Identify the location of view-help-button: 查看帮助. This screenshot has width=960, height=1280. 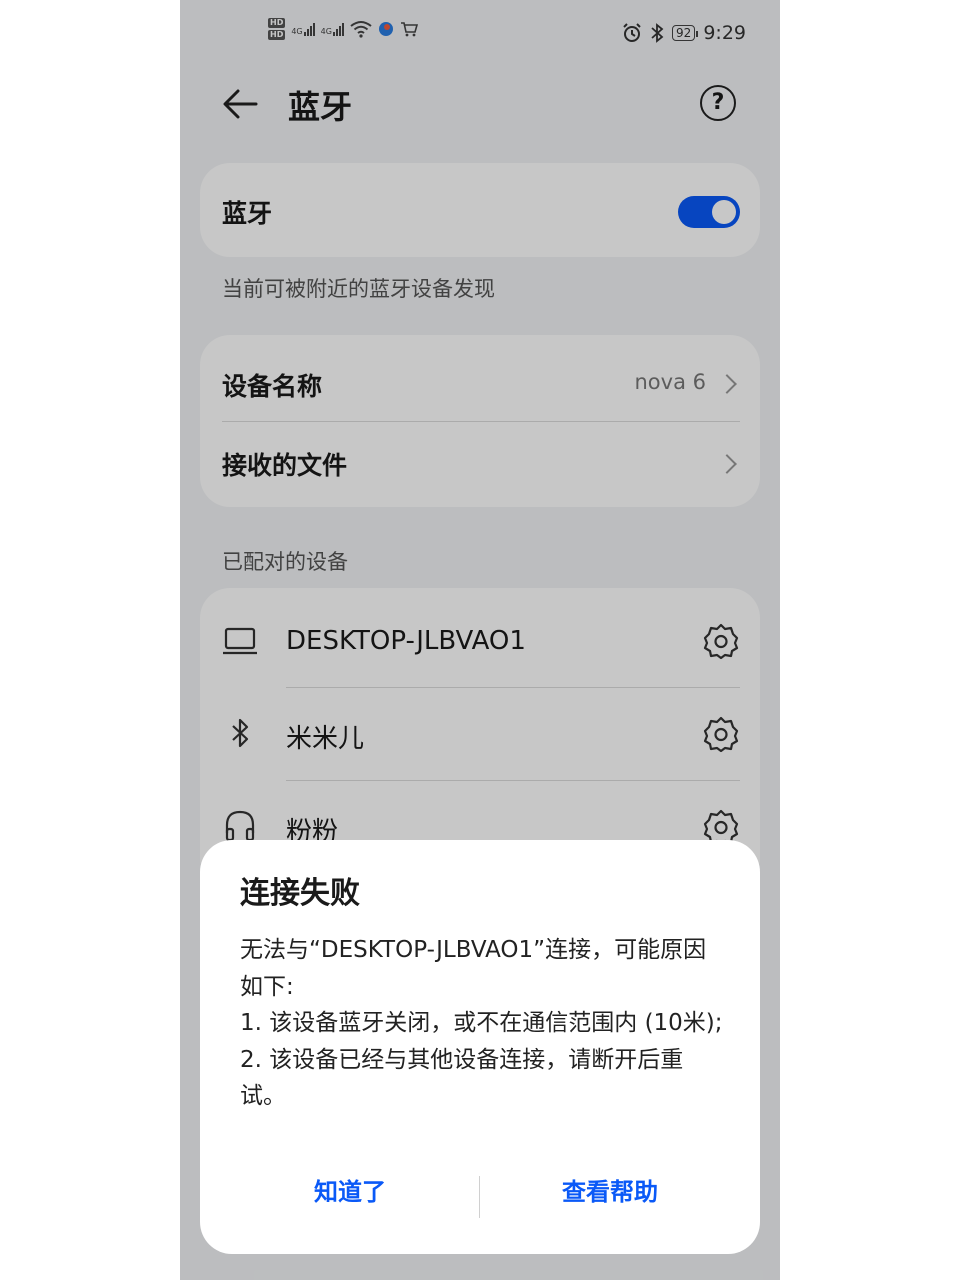
(610, 1189).